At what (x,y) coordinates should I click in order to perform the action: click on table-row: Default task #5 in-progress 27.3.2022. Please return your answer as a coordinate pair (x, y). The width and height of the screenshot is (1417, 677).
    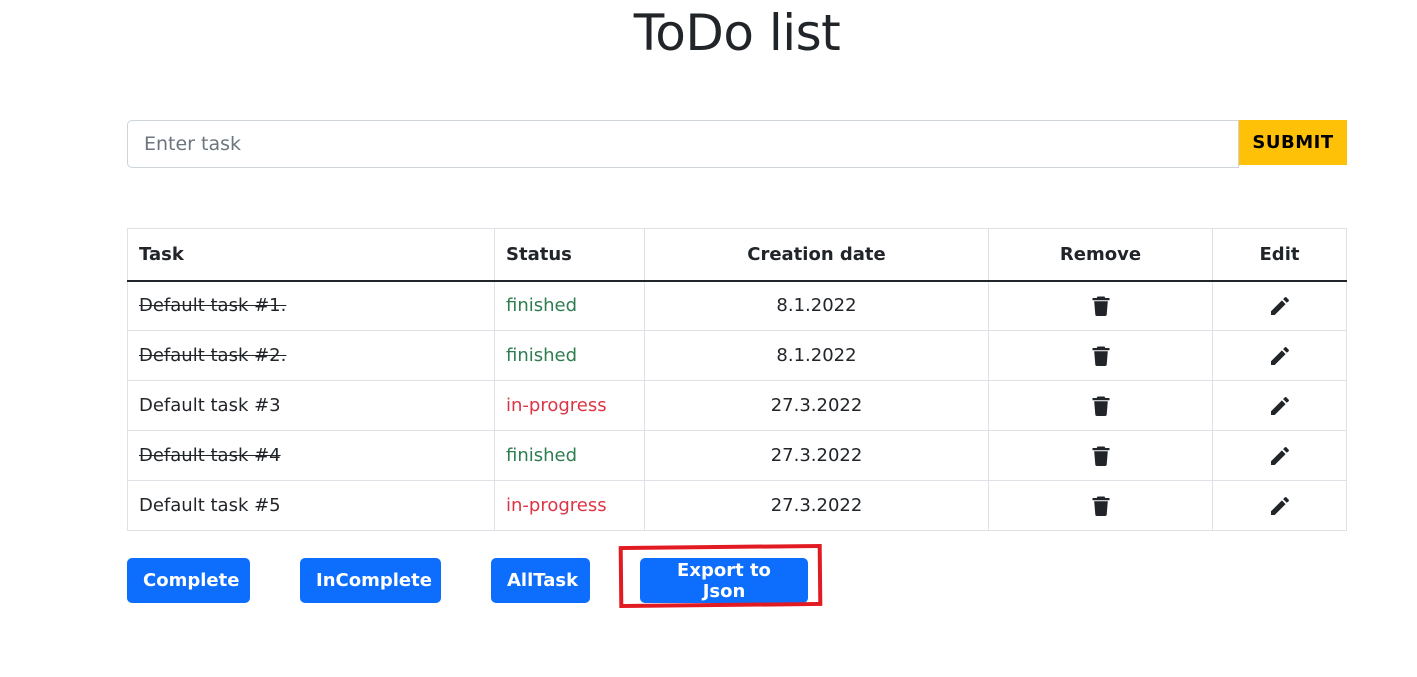
    Looking at the image, I should click on (737, 505).